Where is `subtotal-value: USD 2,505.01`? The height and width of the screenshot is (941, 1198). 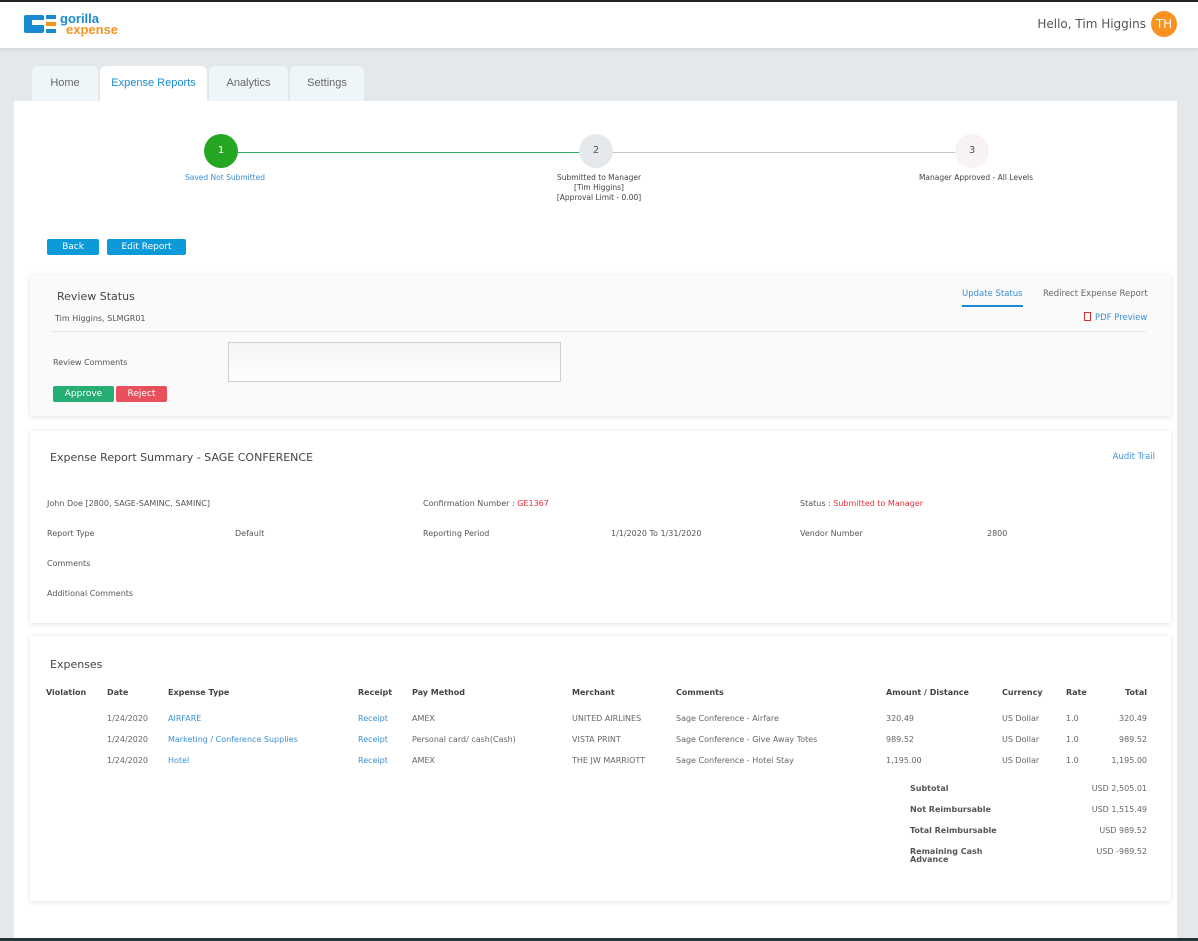 subtotal-value: USD 2,505.01 is located at coordinates (1119, 788).